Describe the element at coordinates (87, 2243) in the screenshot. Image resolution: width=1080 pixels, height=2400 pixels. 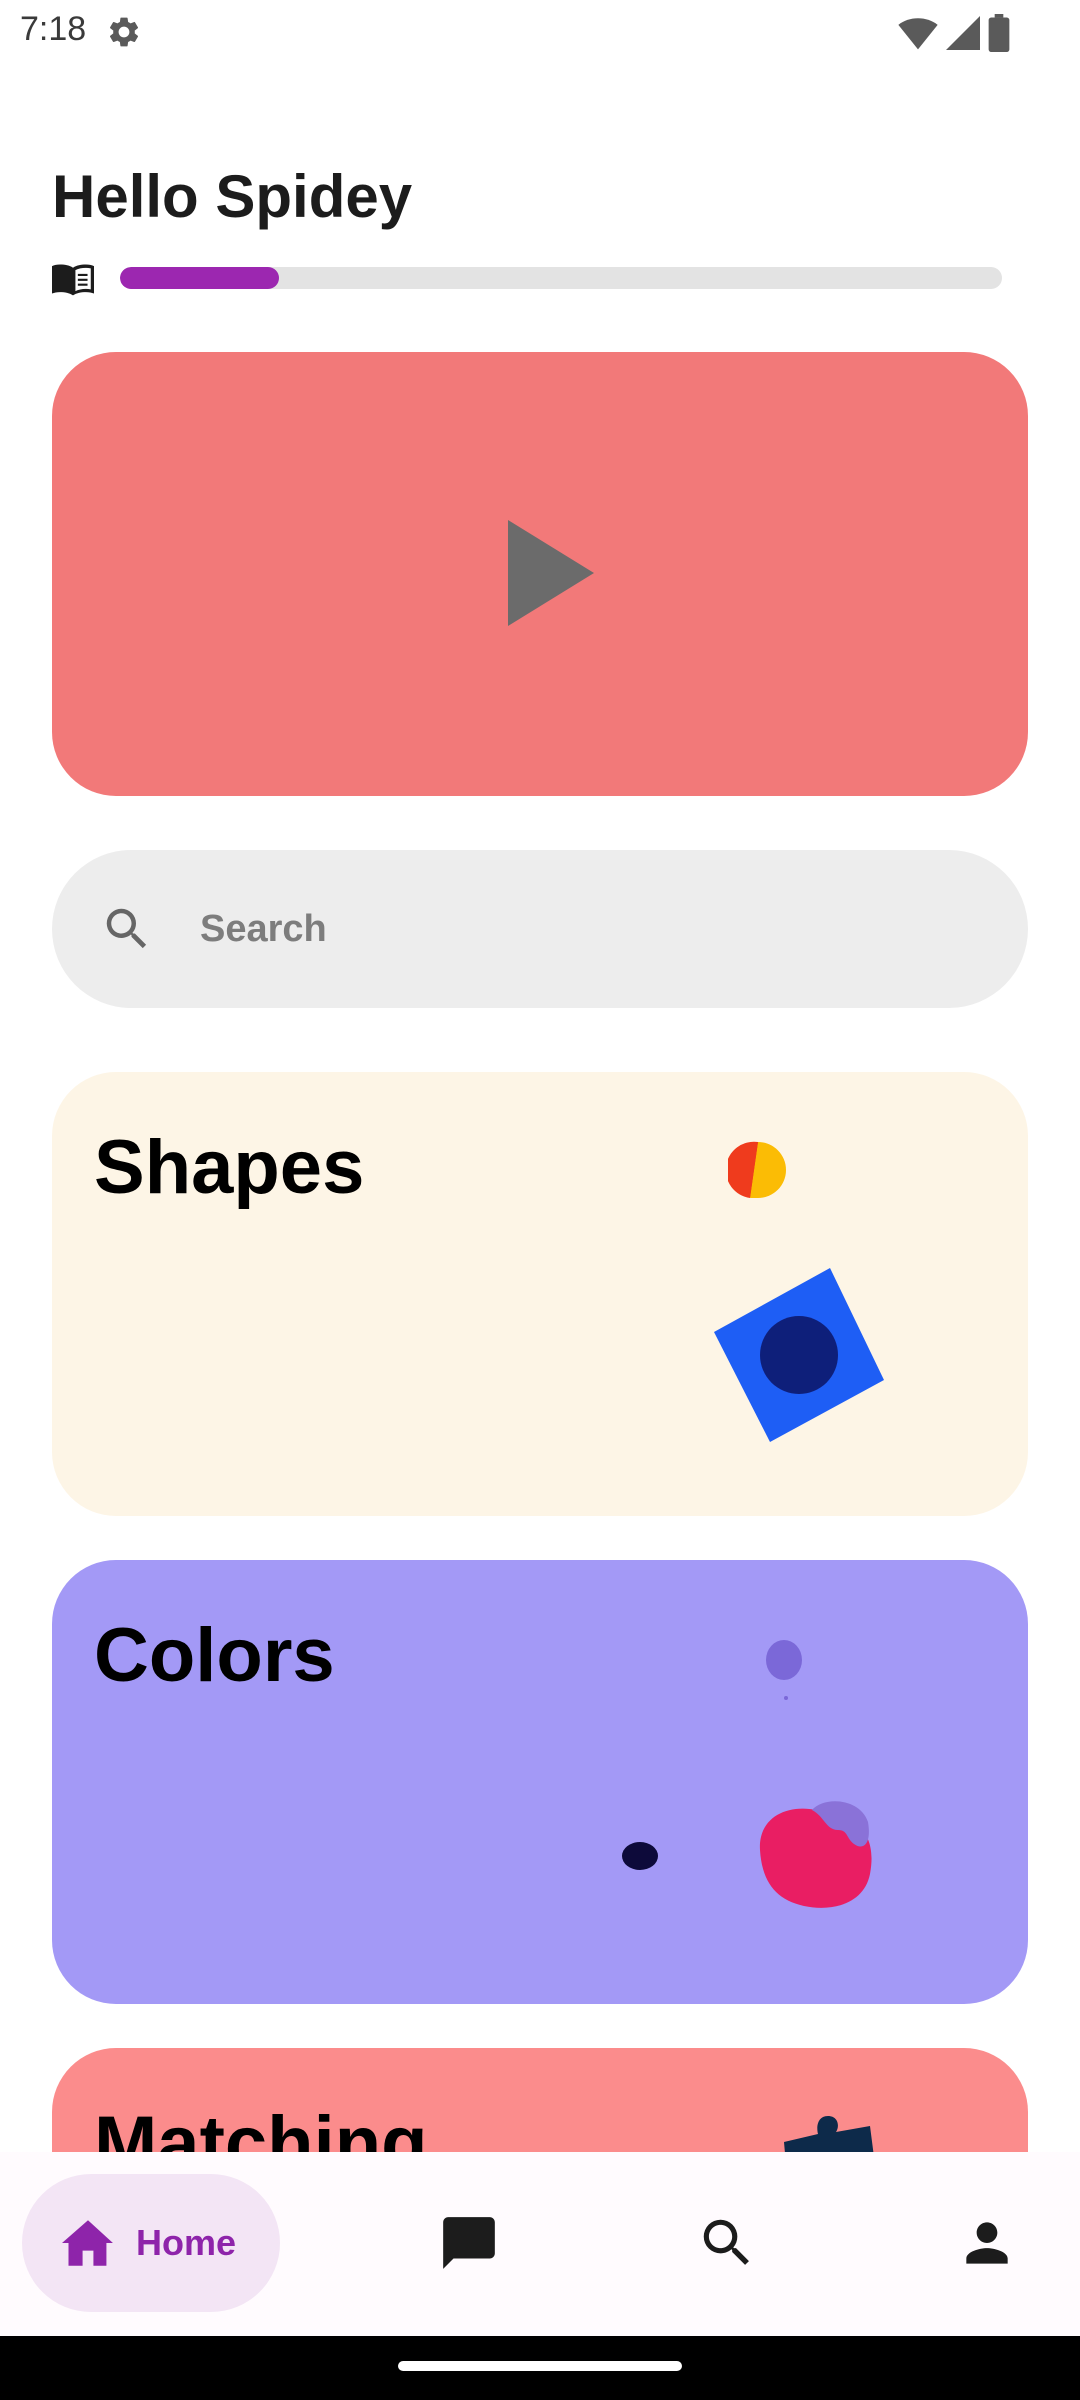
I see `home-icon` at that location.